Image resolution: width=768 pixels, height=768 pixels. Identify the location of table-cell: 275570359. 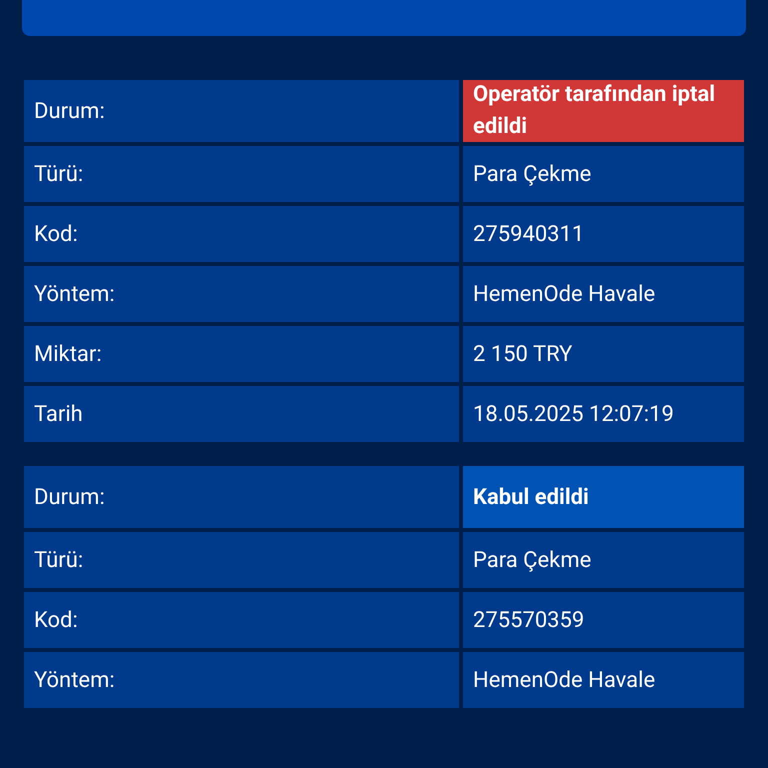
(603, 620).